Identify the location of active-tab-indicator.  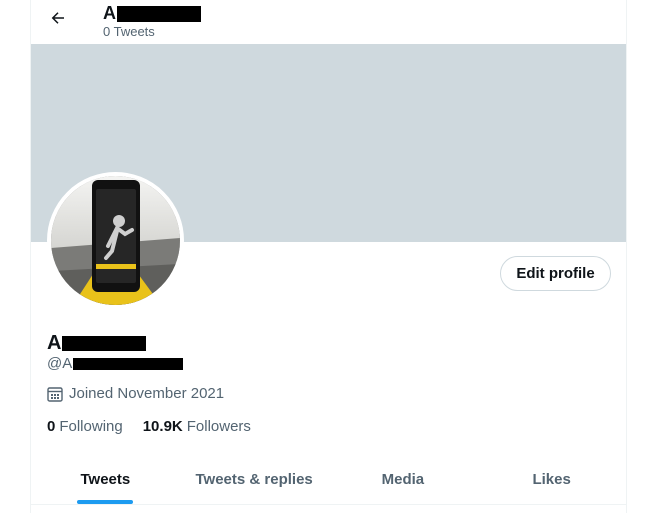
(105, 502).